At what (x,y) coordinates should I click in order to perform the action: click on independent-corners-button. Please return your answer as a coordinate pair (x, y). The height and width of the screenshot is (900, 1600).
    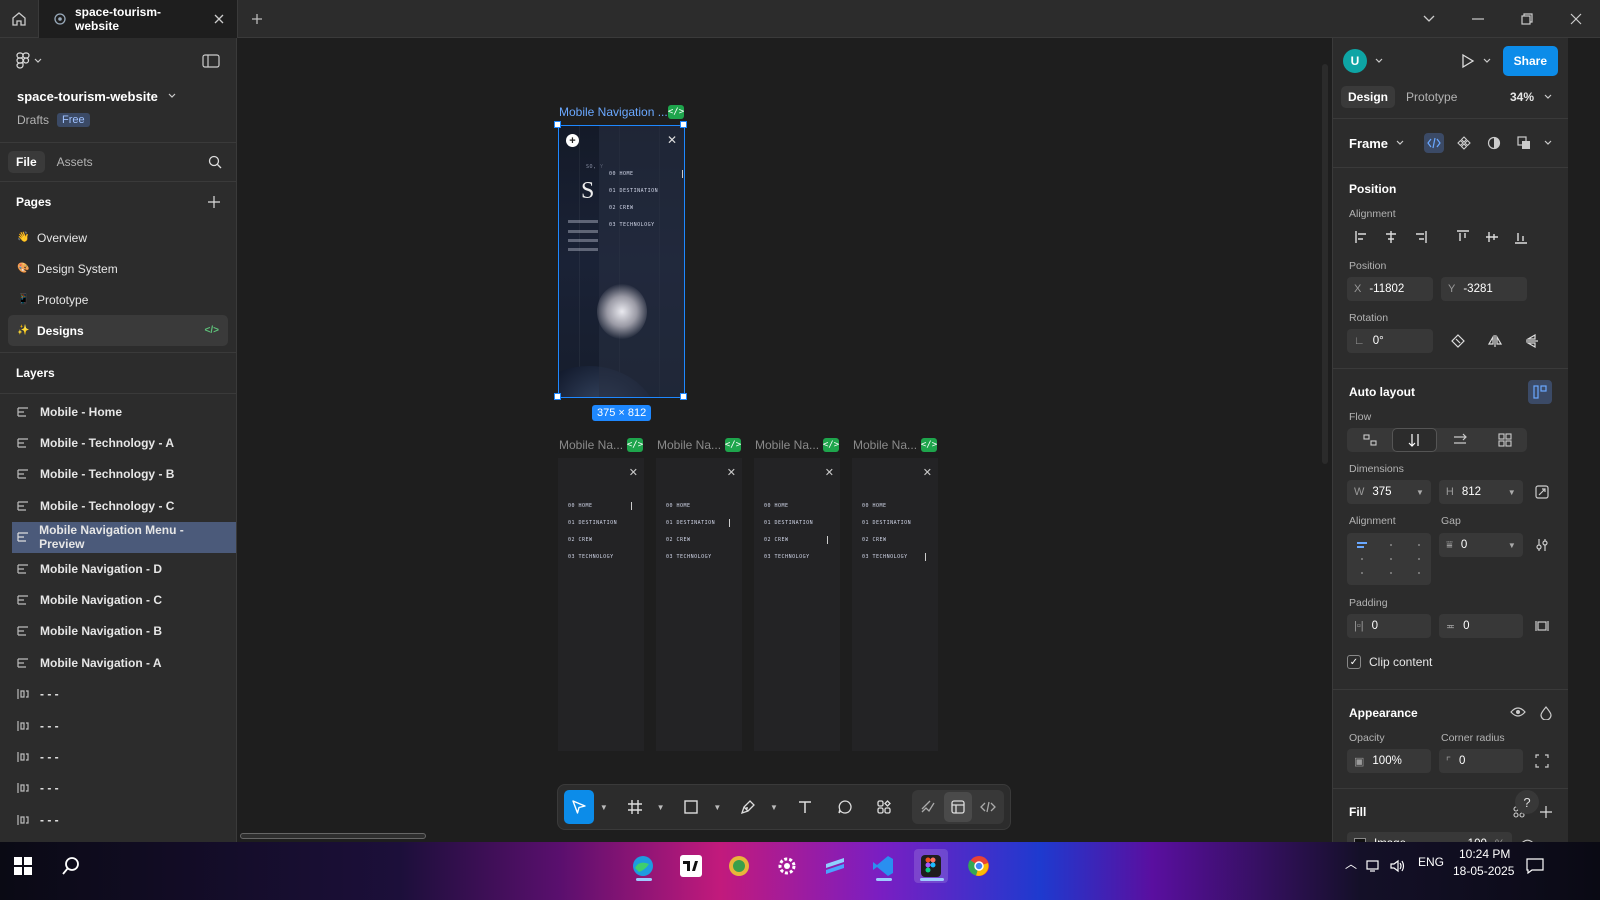
    Looking at the image, I should click on (1542, 761).